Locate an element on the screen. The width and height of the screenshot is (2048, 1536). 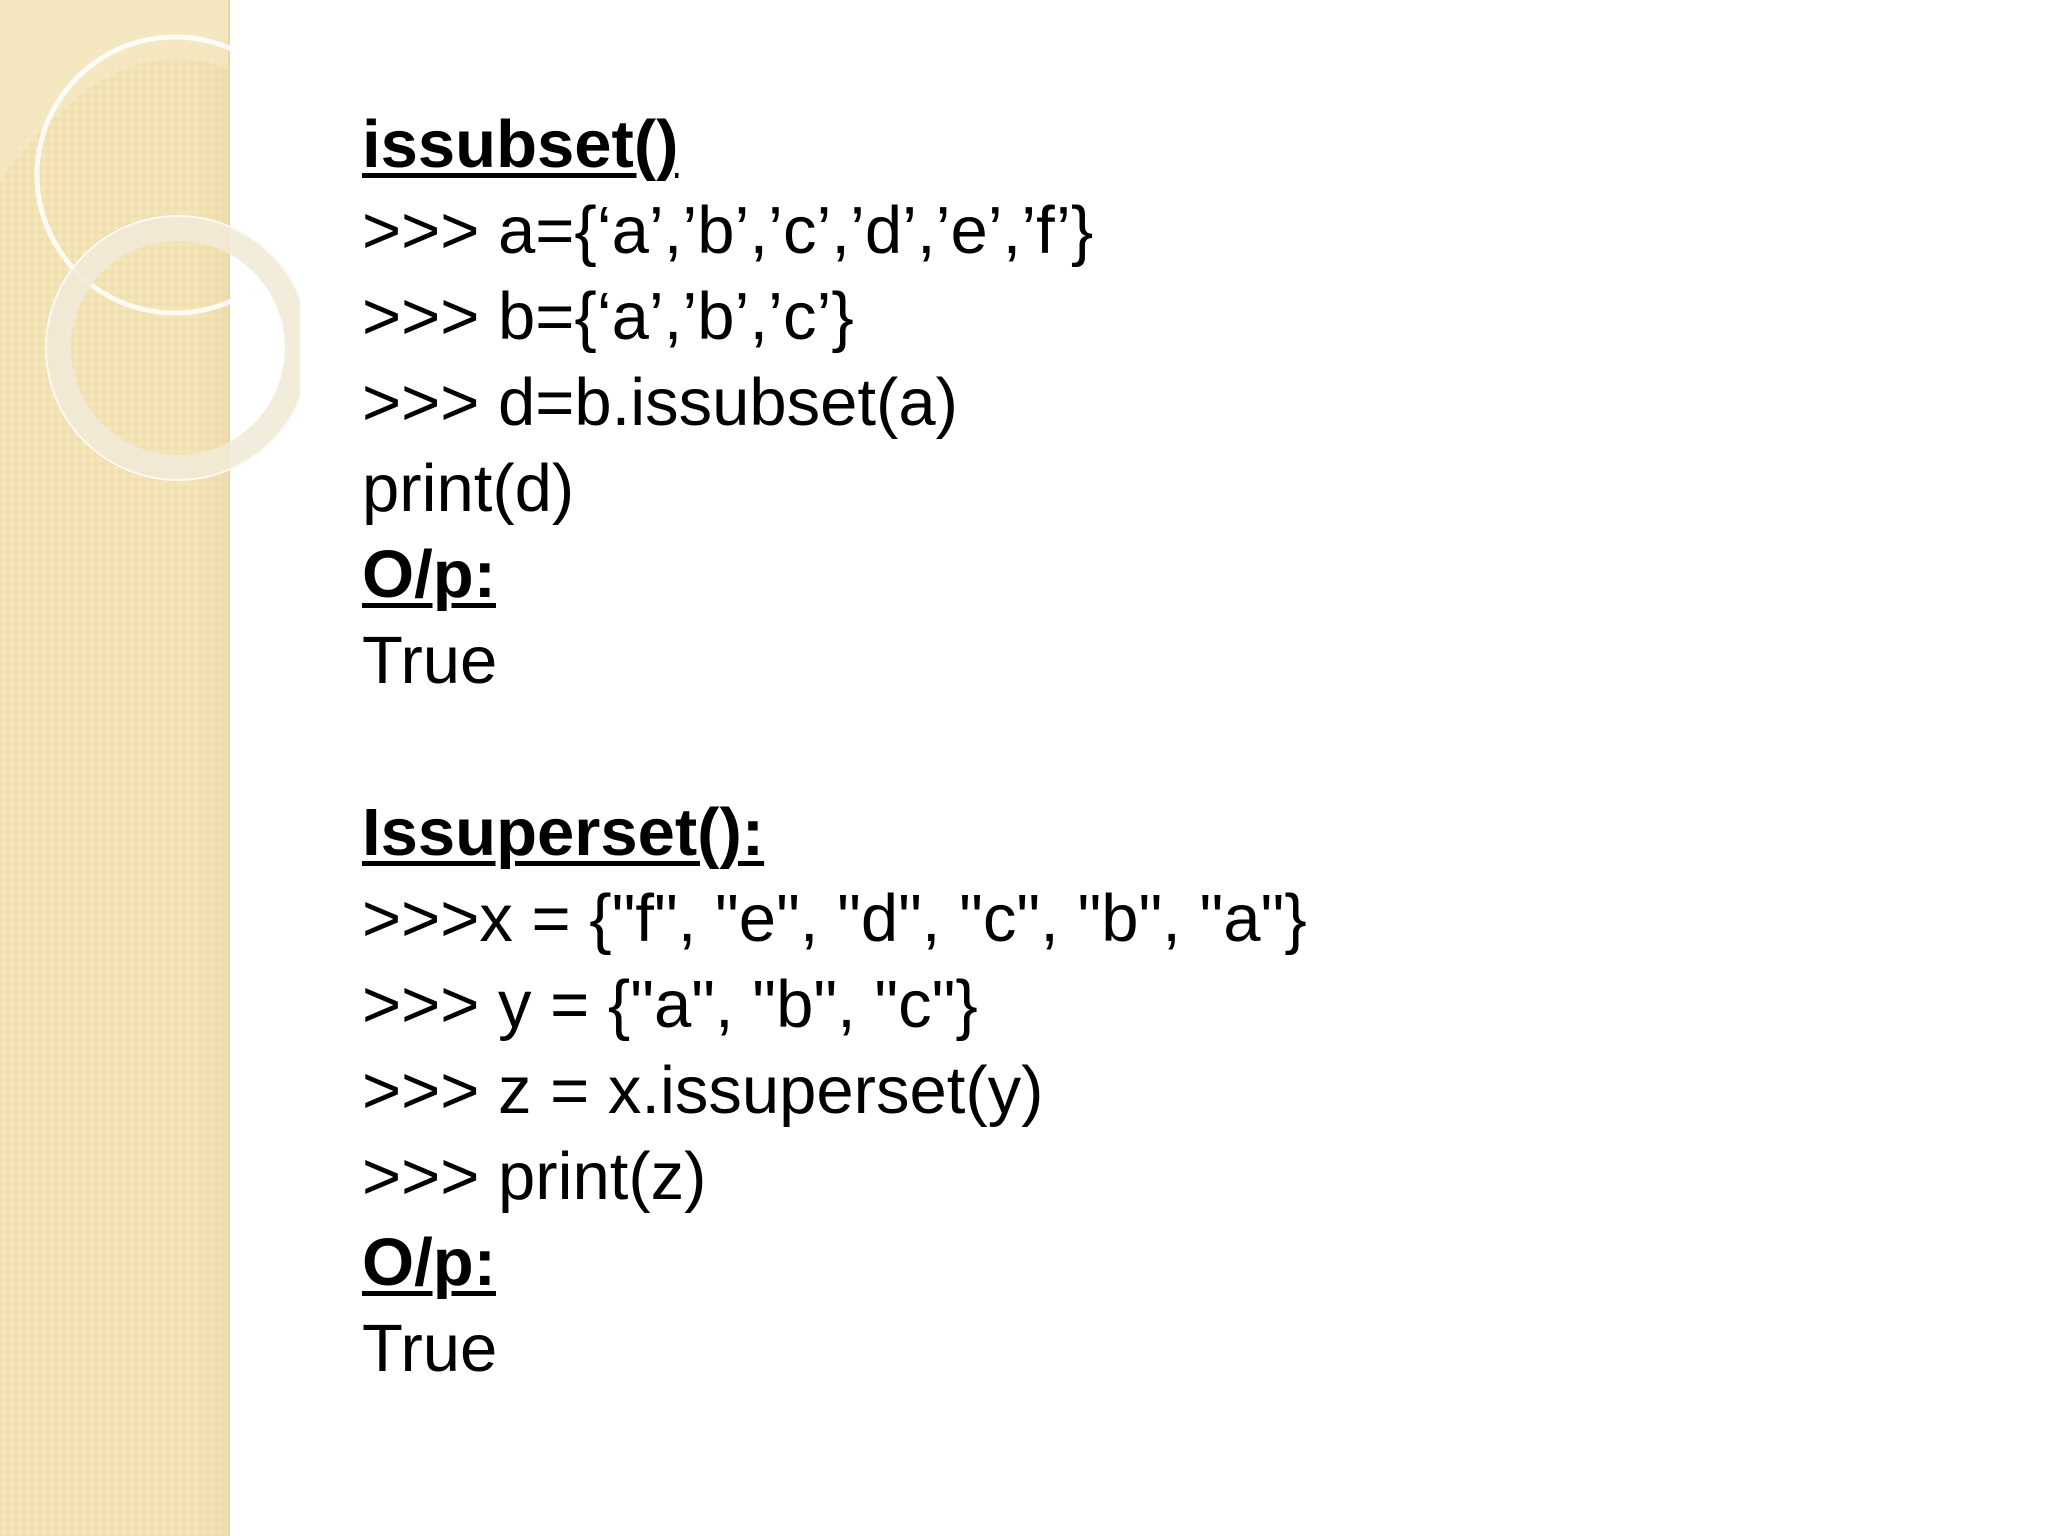
thick-ring is located at coordinates (172, 348).